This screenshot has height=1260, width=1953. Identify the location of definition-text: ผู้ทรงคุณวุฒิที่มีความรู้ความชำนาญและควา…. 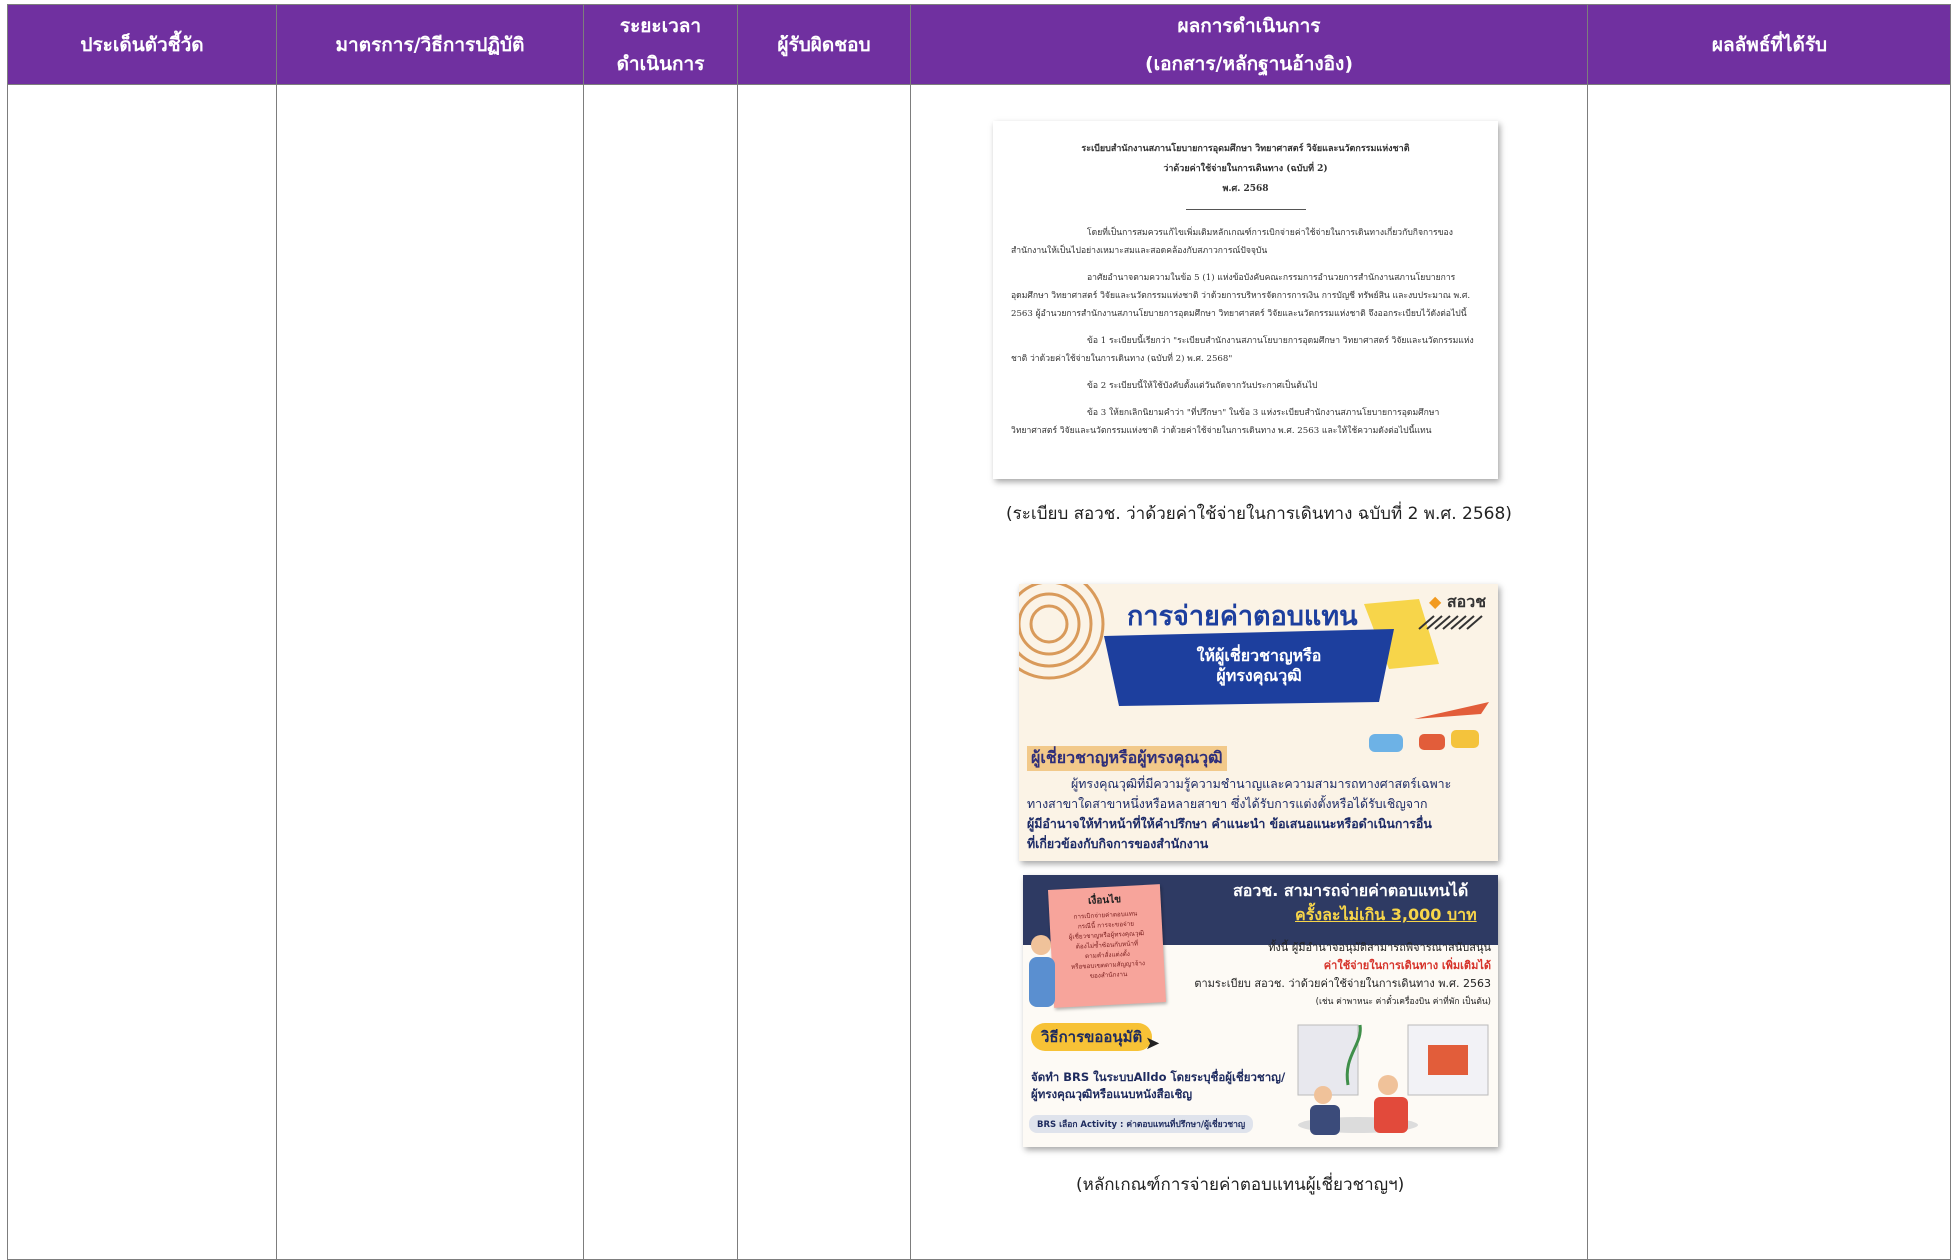
(1239, 813).